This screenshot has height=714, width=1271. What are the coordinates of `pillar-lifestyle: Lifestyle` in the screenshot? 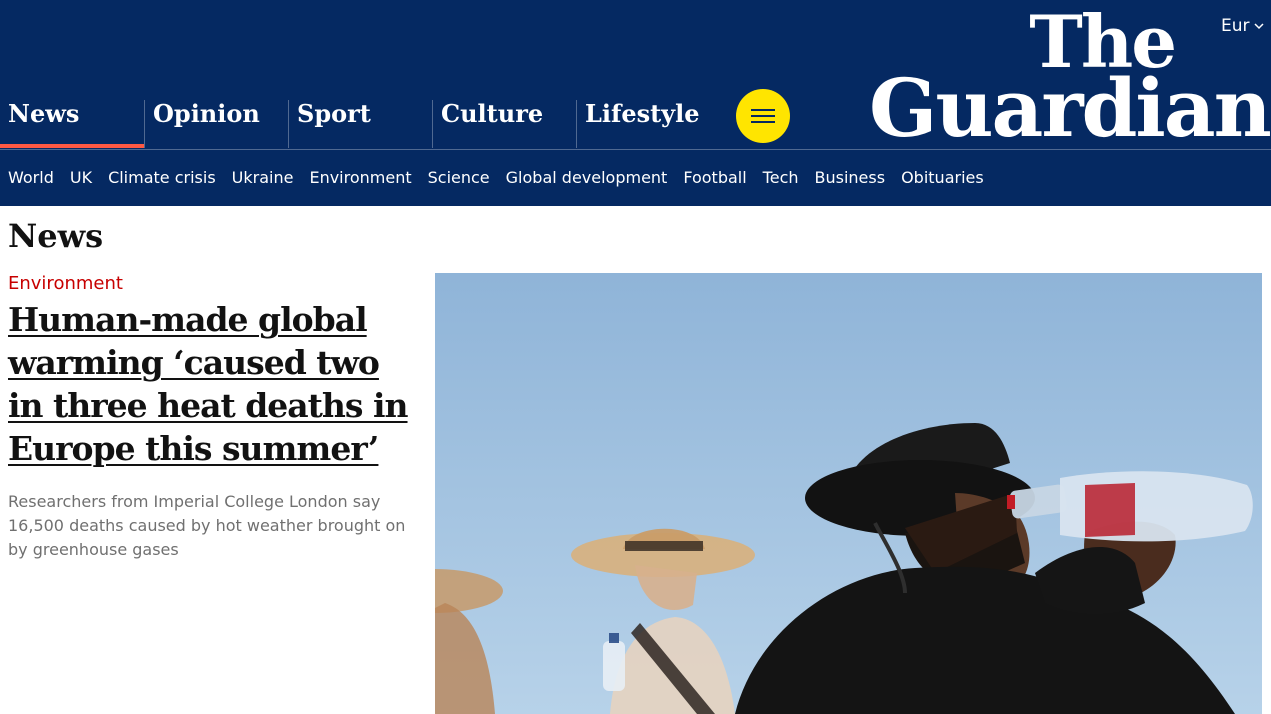 It's located at (648, 124).